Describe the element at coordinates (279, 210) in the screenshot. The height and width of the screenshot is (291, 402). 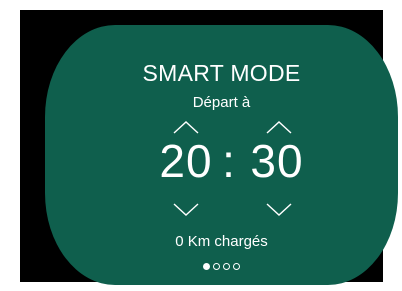
I see `minutes-down-chevron-icon` at that location.